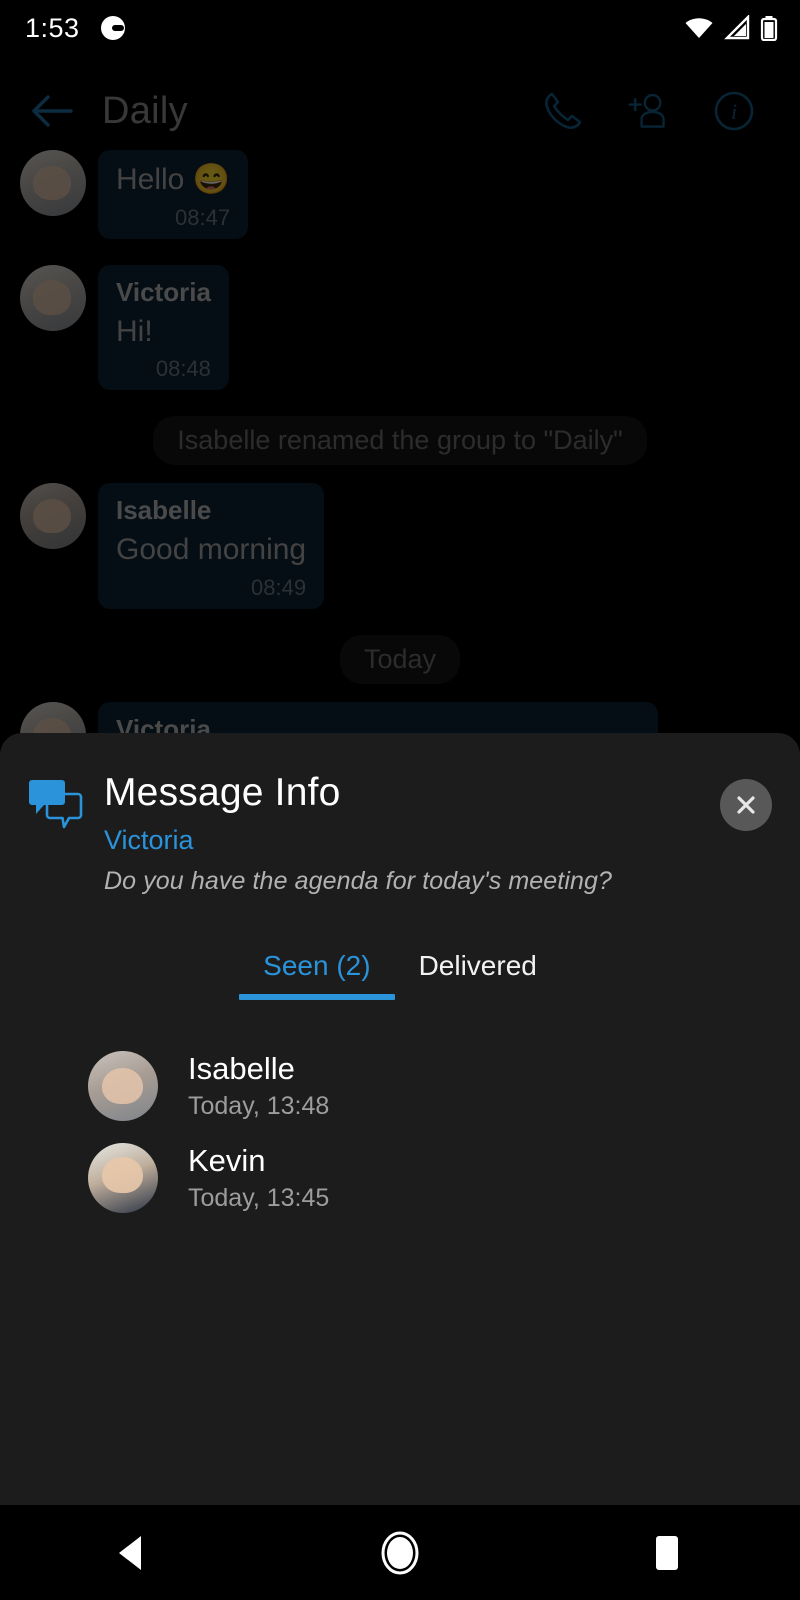 This screenshot has width=800, height=1600. I want to click on app-notification-icon, so click(113, 28).